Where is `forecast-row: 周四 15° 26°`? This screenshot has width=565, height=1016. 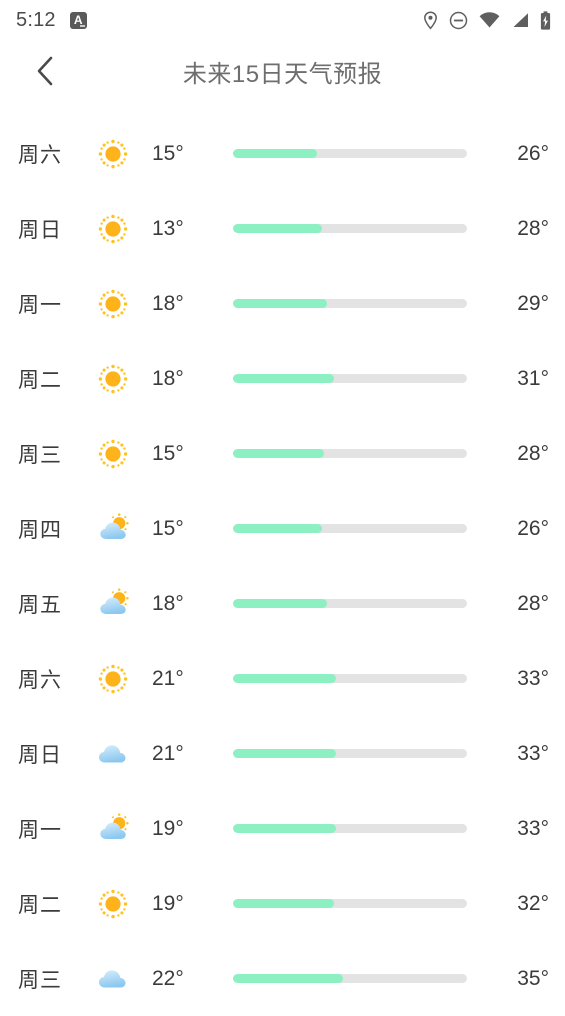 forecast-row: 周四 15° 26° is located at coordinates (282, 528).